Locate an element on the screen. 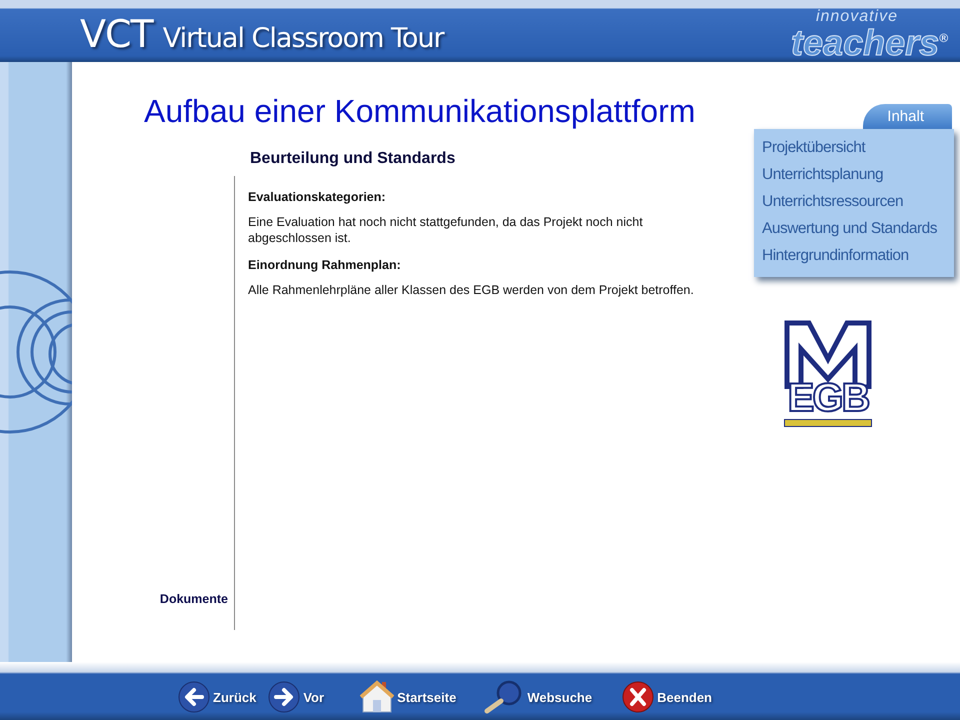 Image resolution: width=960 pixels, height=720 pixels. header-title: Virtual Classroom Tour is located at coordinates (303, 38).